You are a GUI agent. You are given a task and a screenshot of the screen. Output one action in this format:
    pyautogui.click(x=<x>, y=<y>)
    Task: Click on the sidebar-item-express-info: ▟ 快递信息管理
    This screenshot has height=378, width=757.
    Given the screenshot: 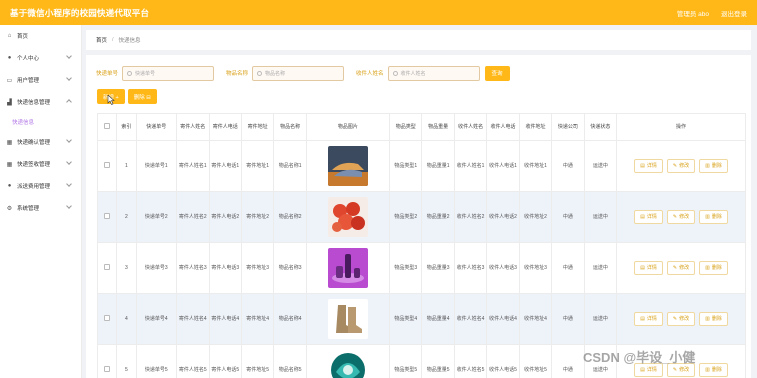 What is the action you would take?
    pyautogui.click(x=40, y=102)
    